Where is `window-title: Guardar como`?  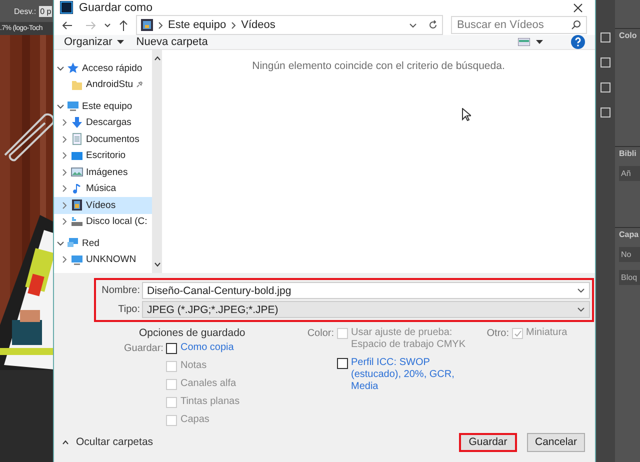
window-title: Guardar como is located at coordinates (116, 8).